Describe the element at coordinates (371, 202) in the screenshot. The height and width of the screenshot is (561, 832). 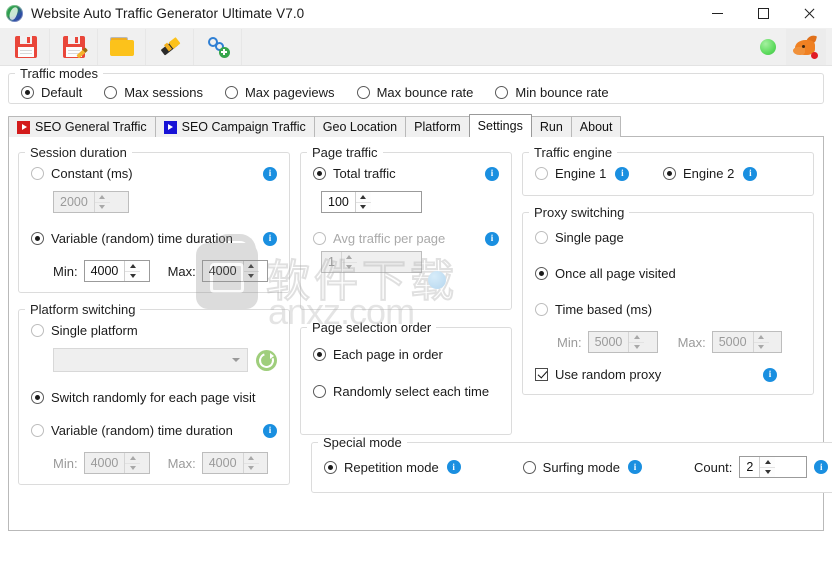
I see `total-traffic-spinner: 100` at that location.